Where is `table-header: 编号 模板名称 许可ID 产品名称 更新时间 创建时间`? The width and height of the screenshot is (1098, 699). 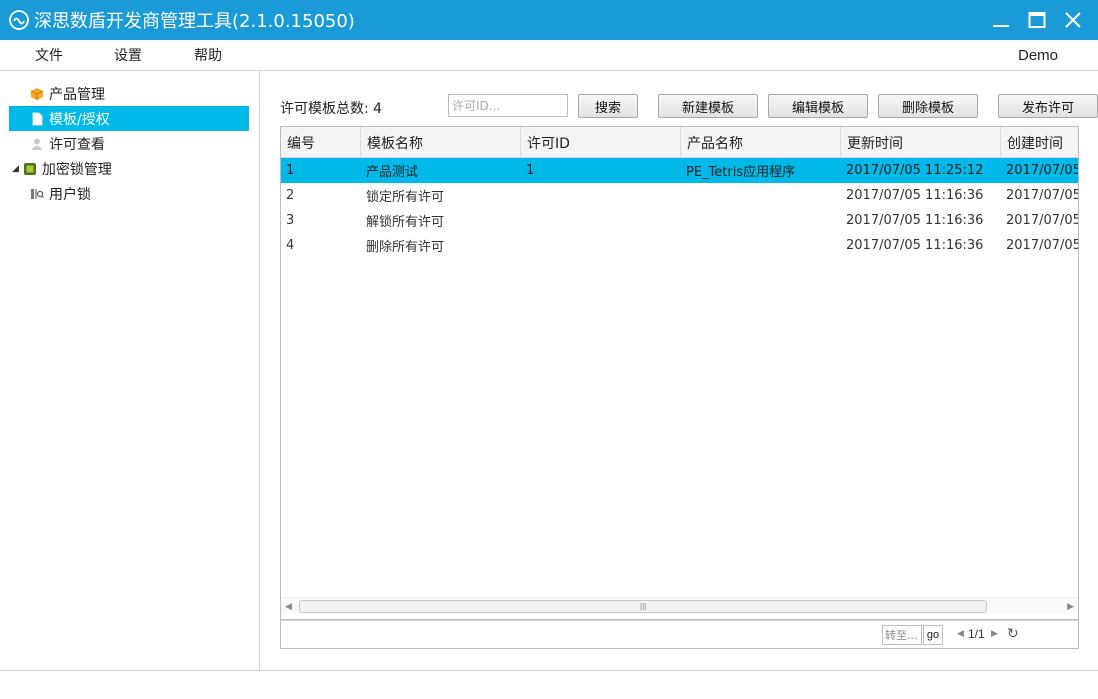
table-header: 编号 模板名称 许可ID 产品名称 更新时间 创建时间 is located at coordinates (679, 142).